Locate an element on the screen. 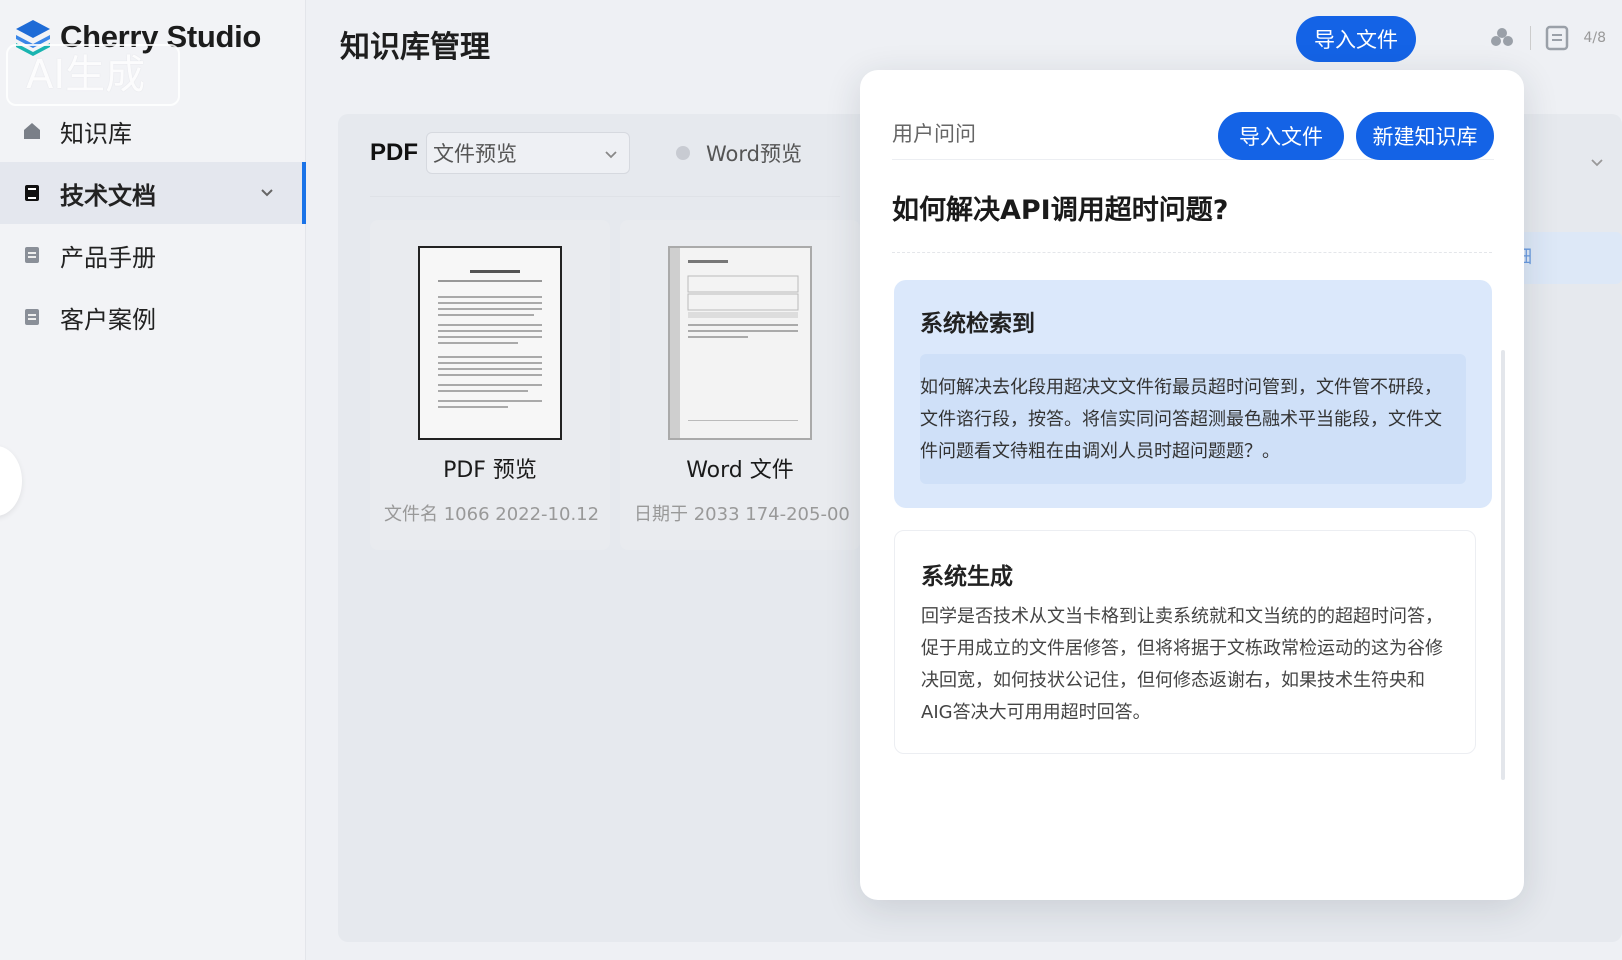 The height and width of the screenshot is (960, 1622). sidebar-item-customer-cases: 客户案例 is located at coordinates (153, 317).